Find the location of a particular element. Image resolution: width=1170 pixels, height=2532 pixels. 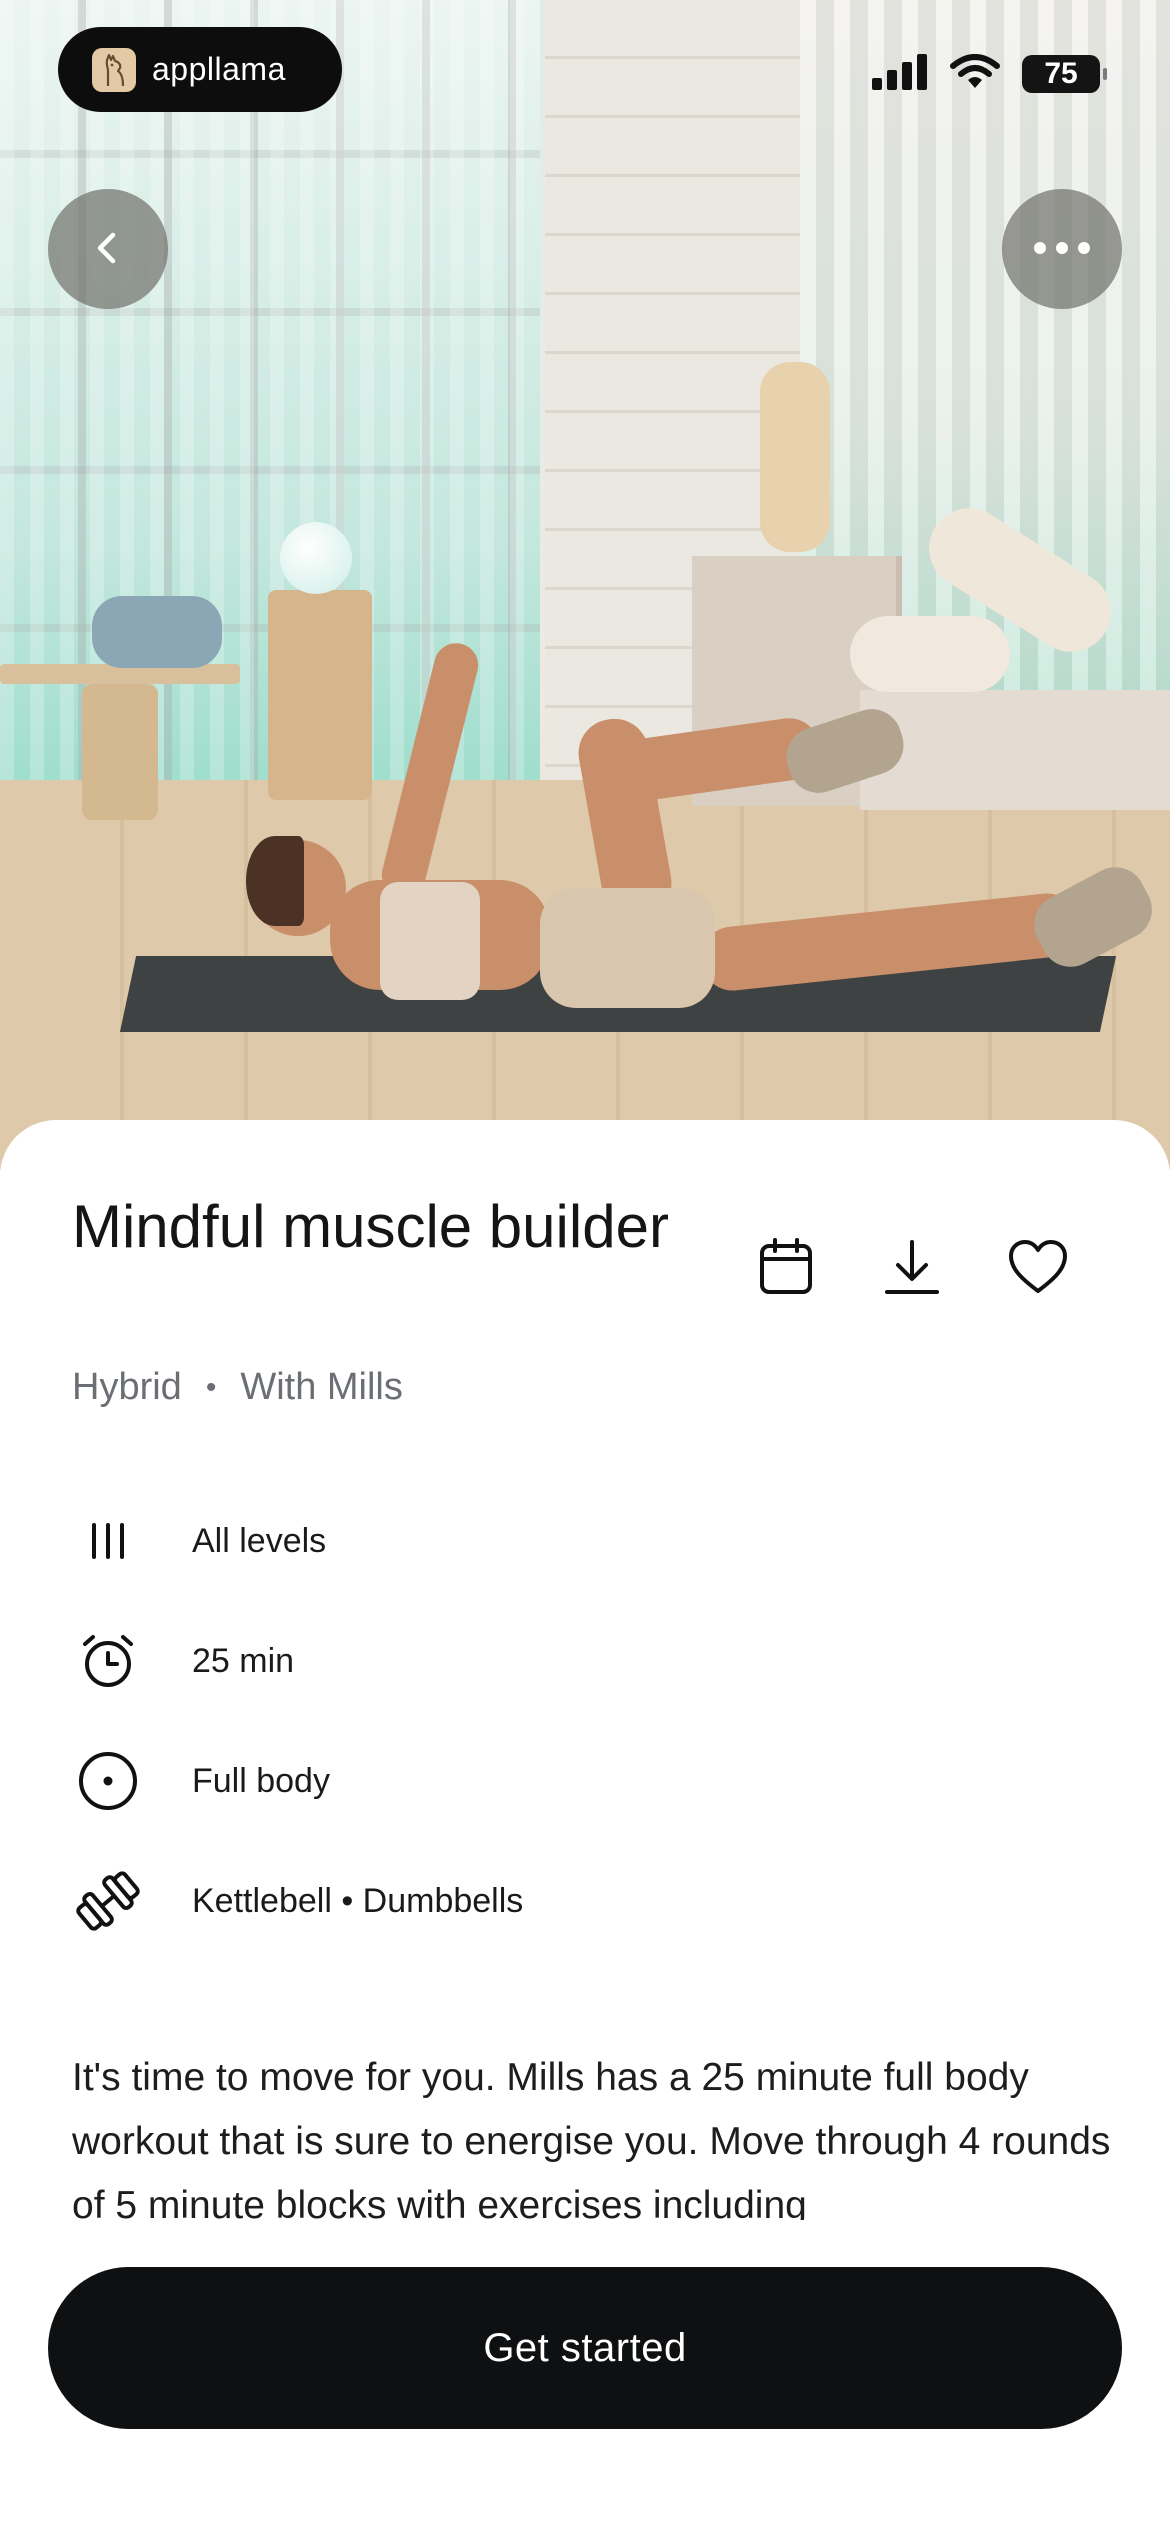

get-started-button: Get started is located at coordinates (585, 2348).